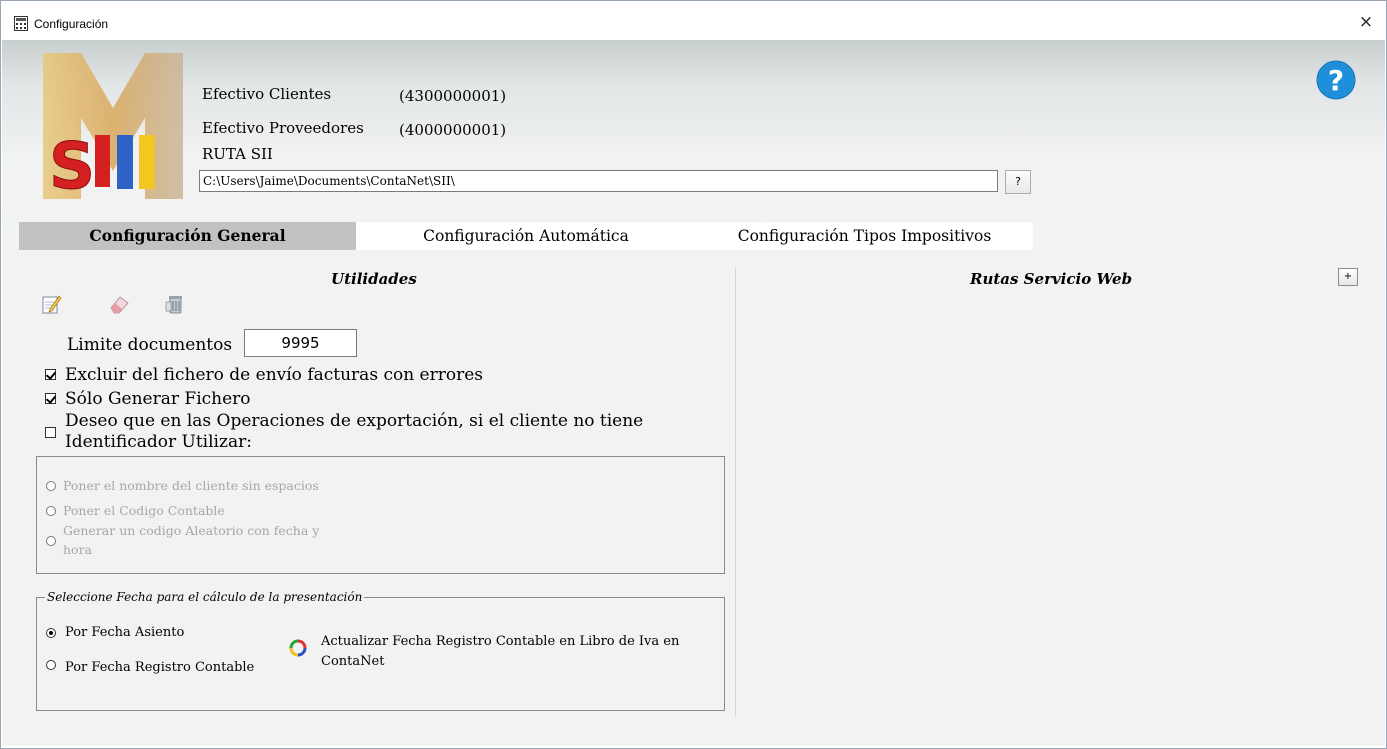  I want to click on sii-logo: S, so click(113, 126).